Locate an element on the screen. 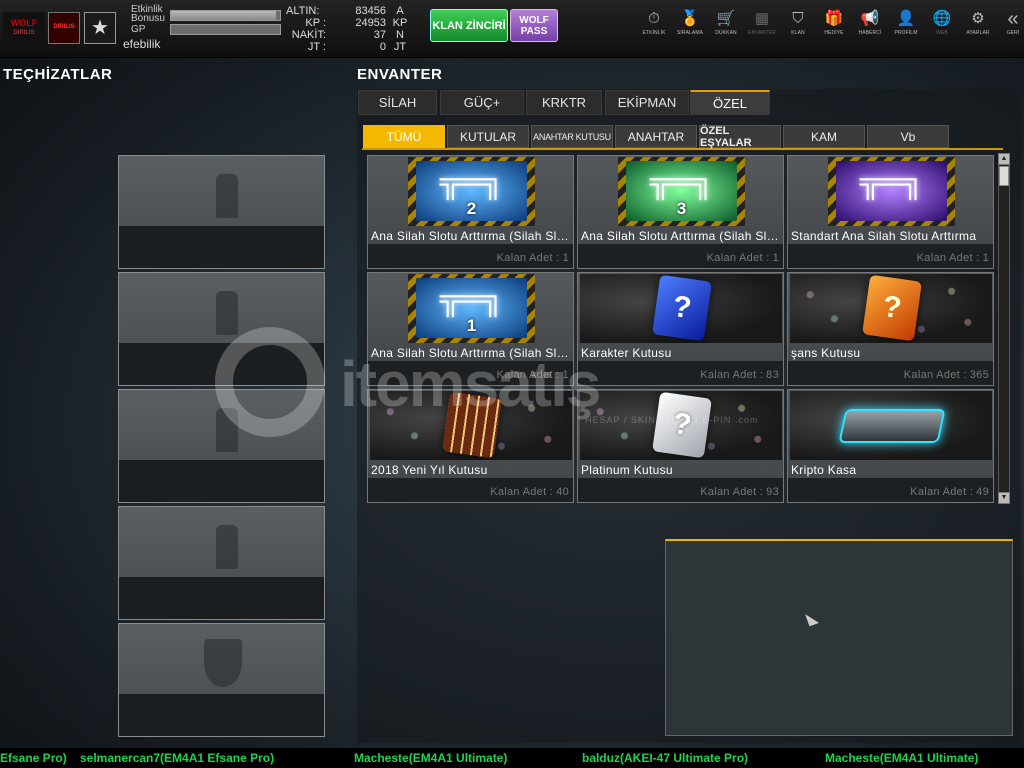 The width and height of the screenshot is (1024, 768). nav-profile-button: 👤 PROFİLM is located at coordinates (906, 28).